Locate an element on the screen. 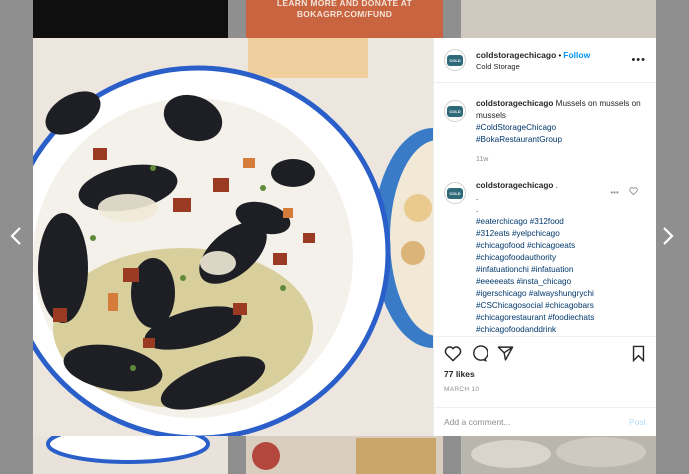 Image resolution: width=689 pixels, height=474 pixels. hashtag-line: #chicagofoodauthority is located at coordinates (516, 257).